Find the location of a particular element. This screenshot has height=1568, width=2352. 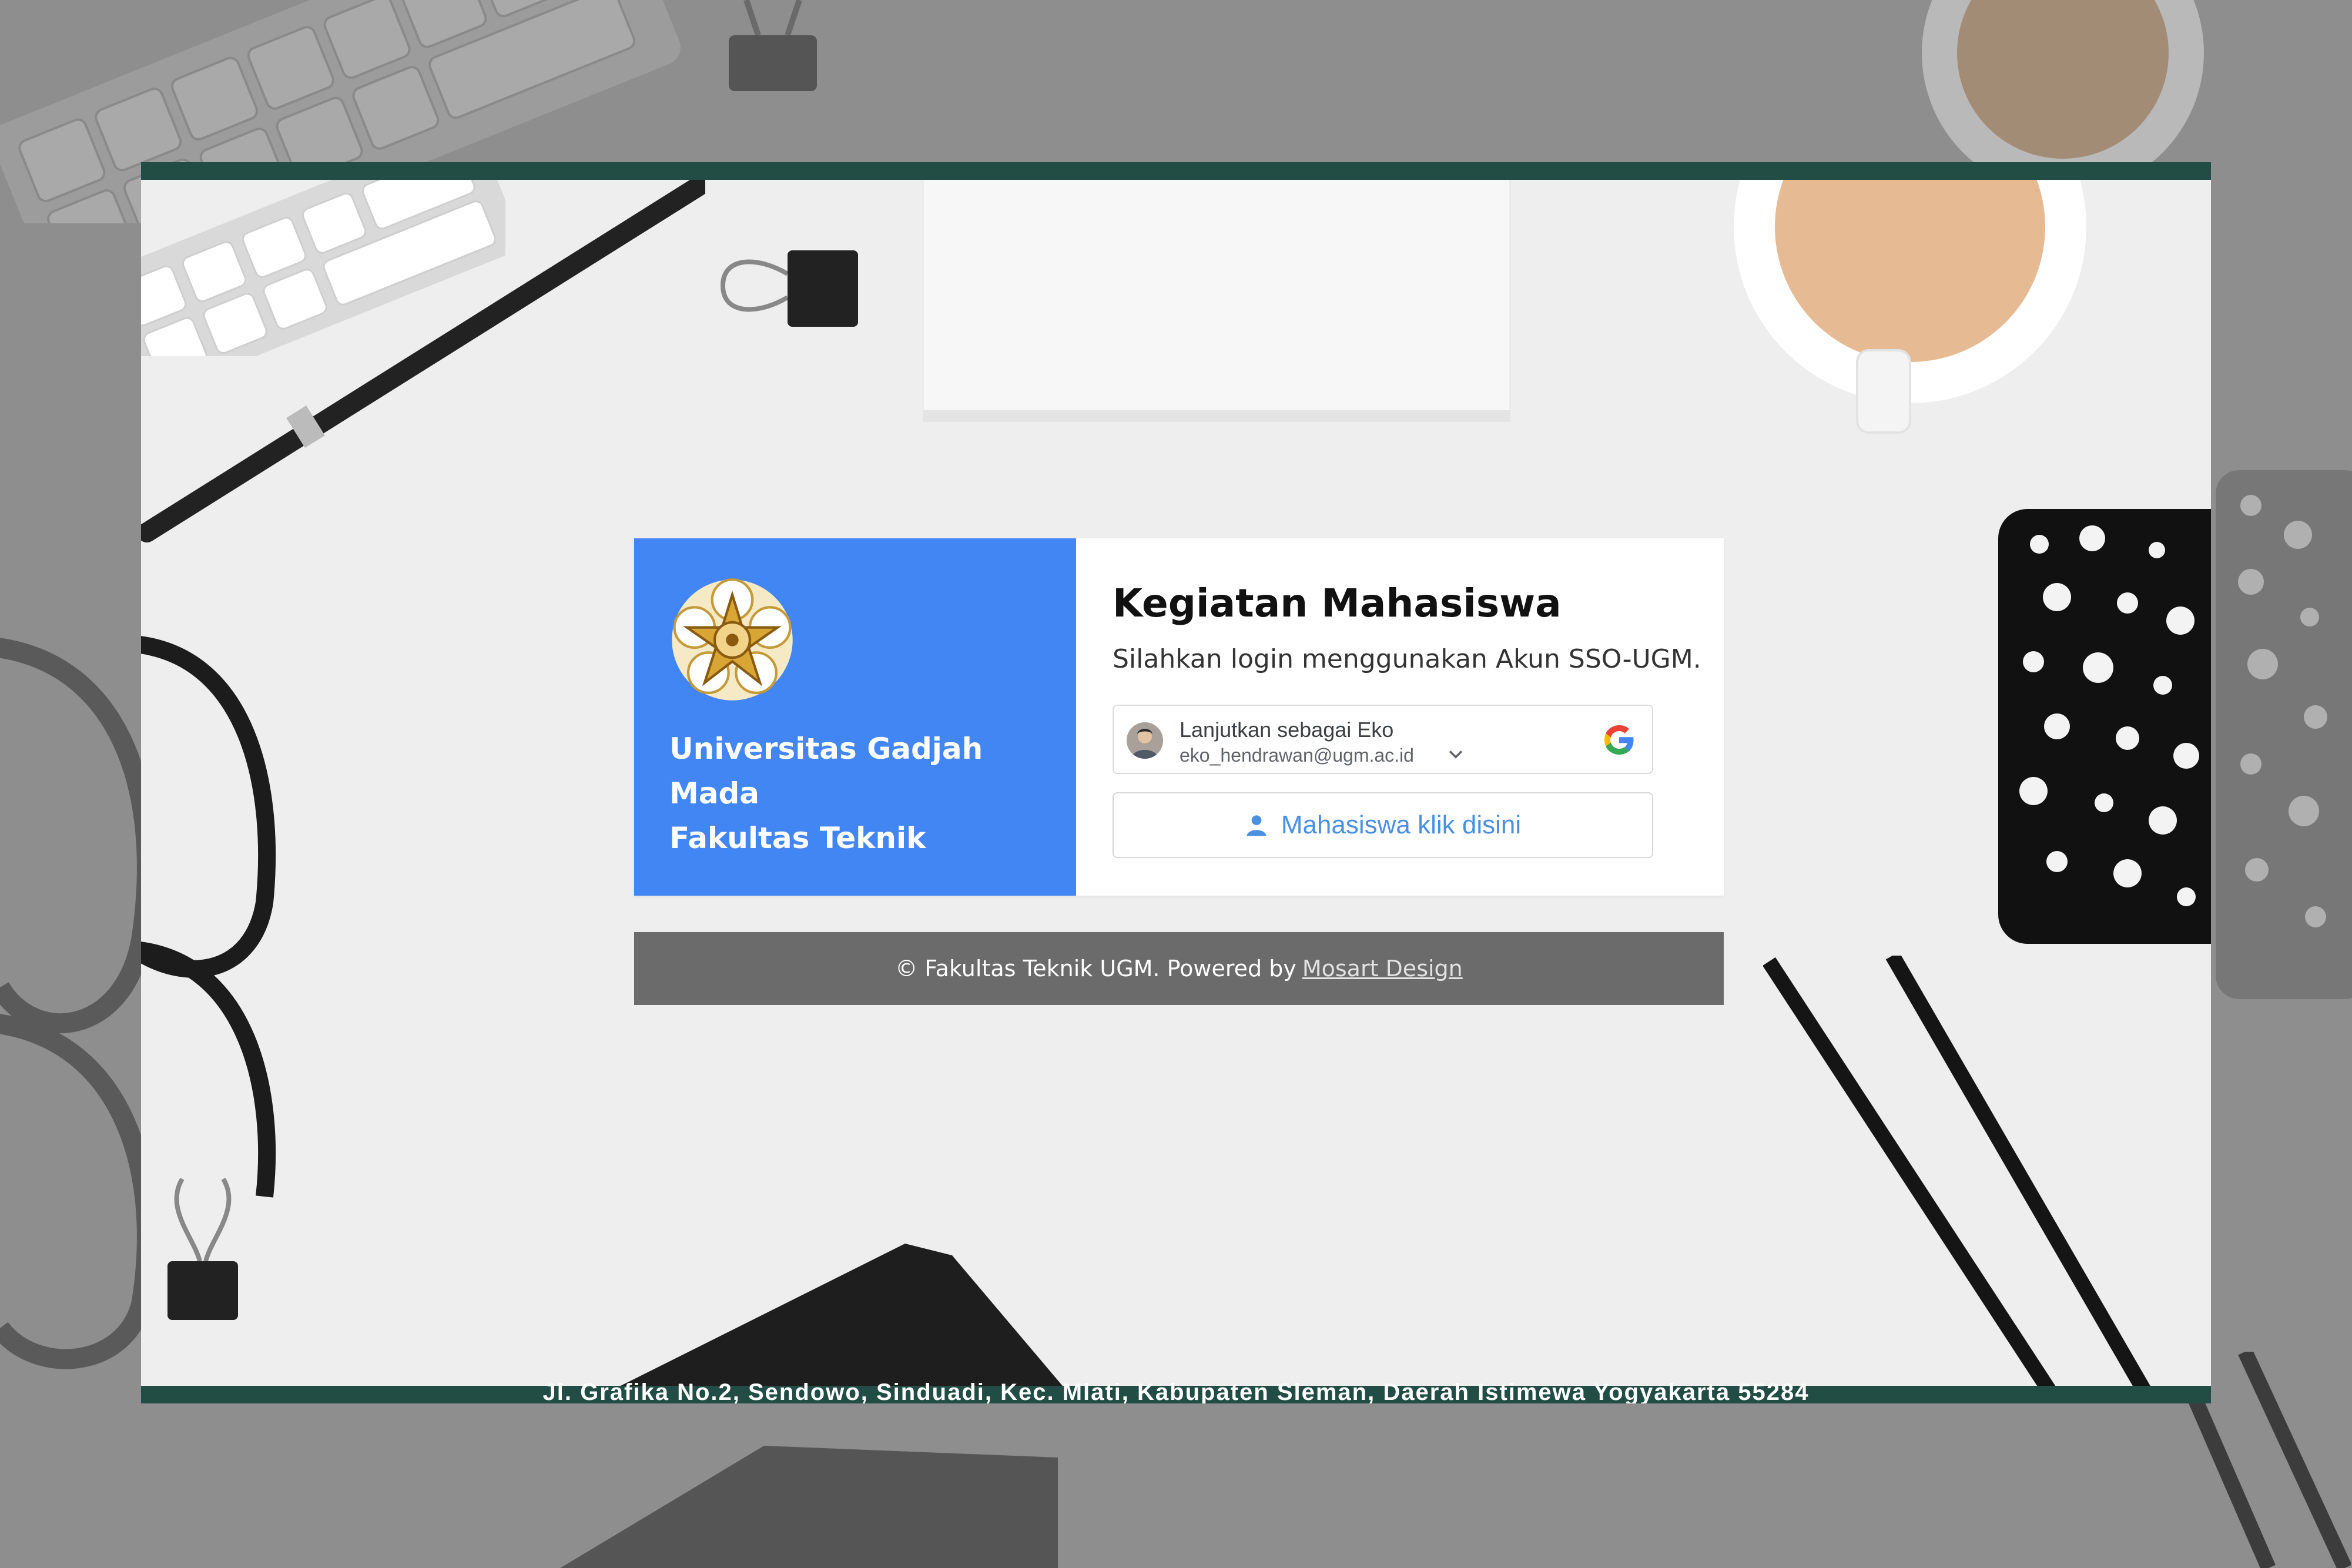

student-login-label: Mahasiswa klik disini is located at coordinates (1402, 824).